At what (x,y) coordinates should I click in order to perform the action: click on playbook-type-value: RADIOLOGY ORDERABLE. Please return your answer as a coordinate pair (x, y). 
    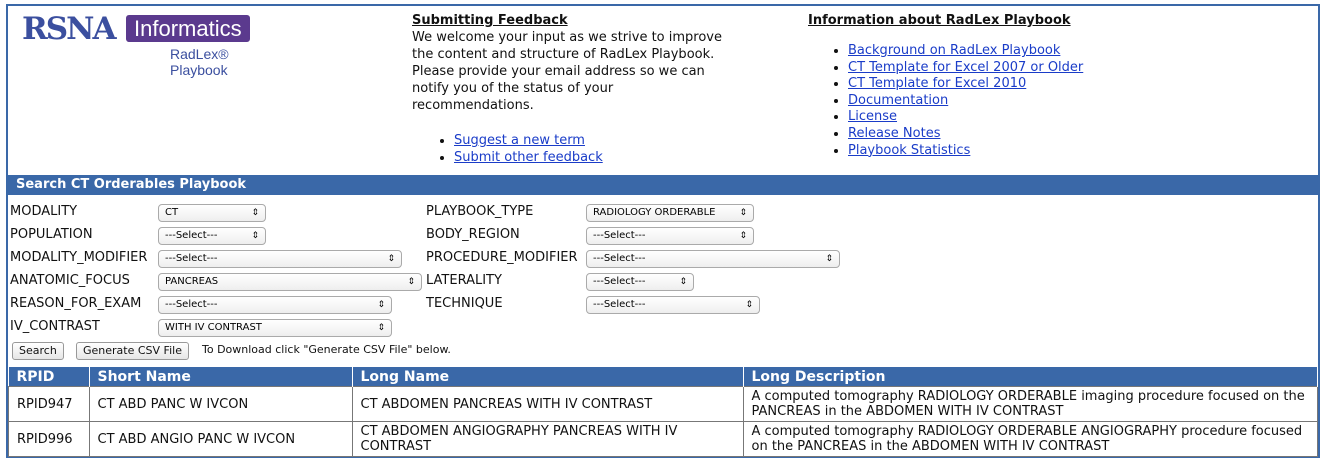
    Looking at the image, I should click on (654, 212).